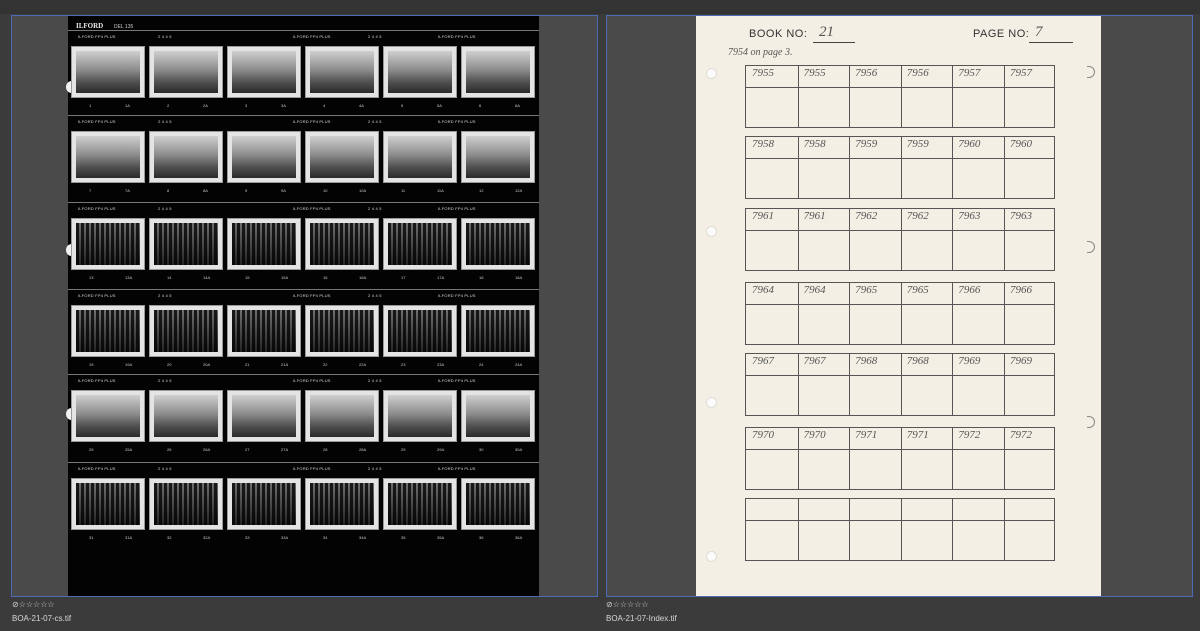 The image size is (1200, 631). What do you see at coordinates (760, 52) in the screenshot?
I see `handwritten-note: 7954 on page 3.` at bounding box center [760, 52].